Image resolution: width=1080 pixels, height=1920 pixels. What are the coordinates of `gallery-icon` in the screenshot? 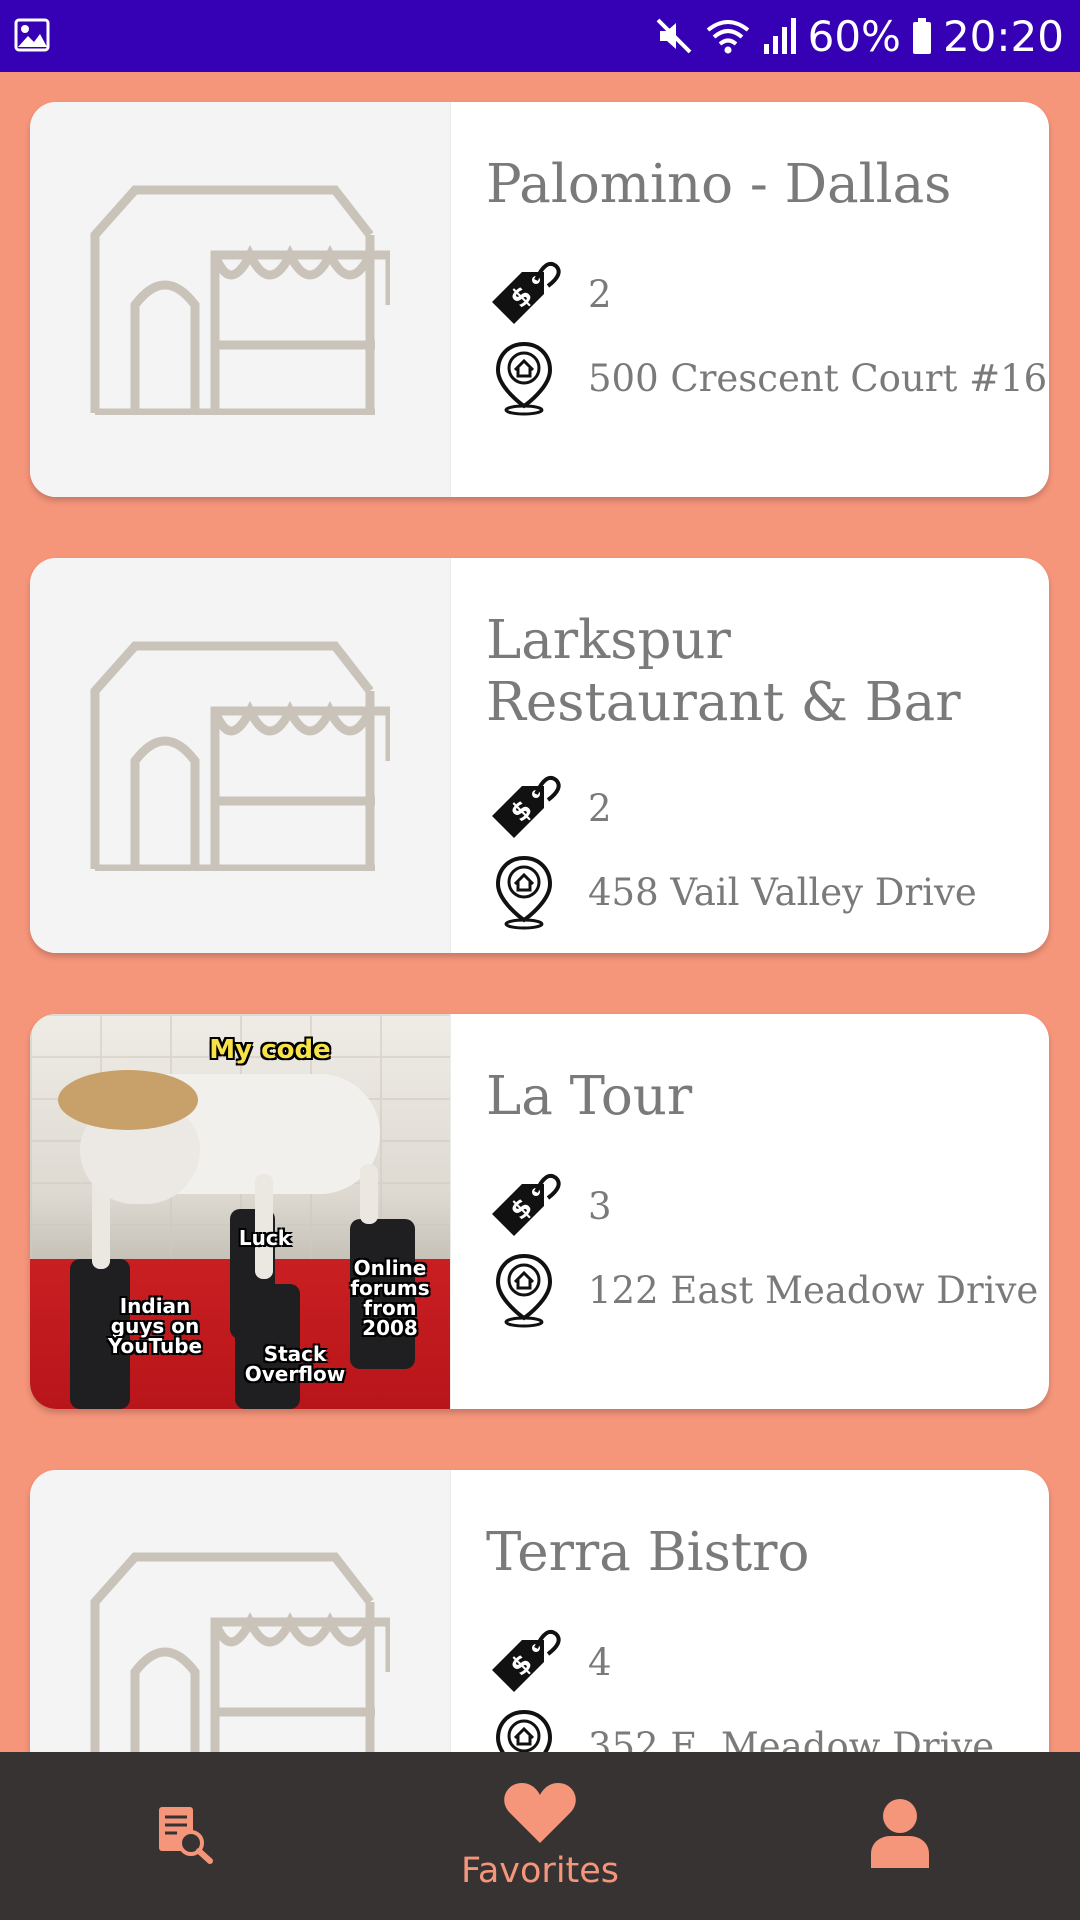 It's located at (32, 37).